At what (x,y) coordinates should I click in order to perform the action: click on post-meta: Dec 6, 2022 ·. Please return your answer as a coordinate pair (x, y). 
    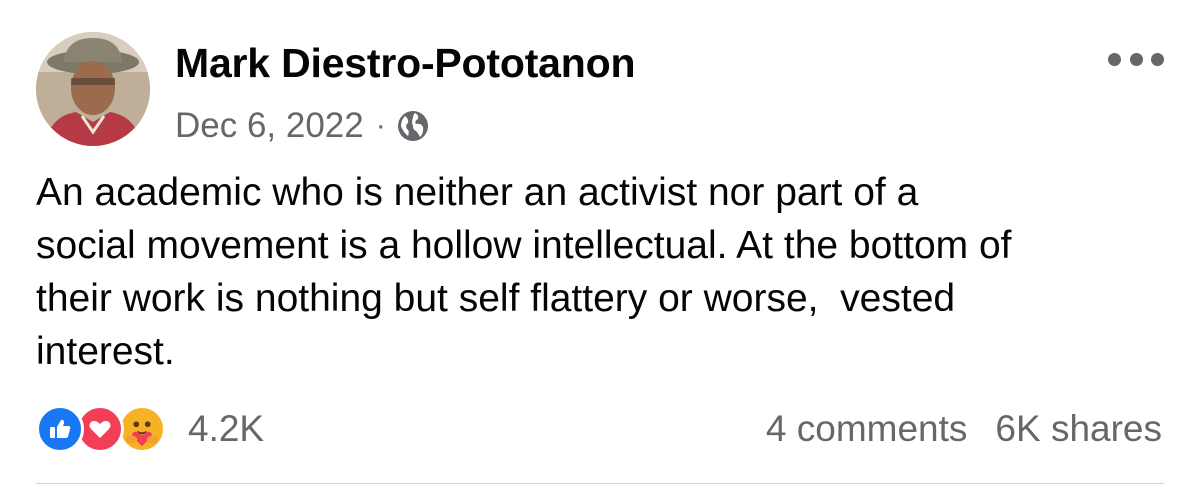
    Looking at the image, I should click on (302, 126).